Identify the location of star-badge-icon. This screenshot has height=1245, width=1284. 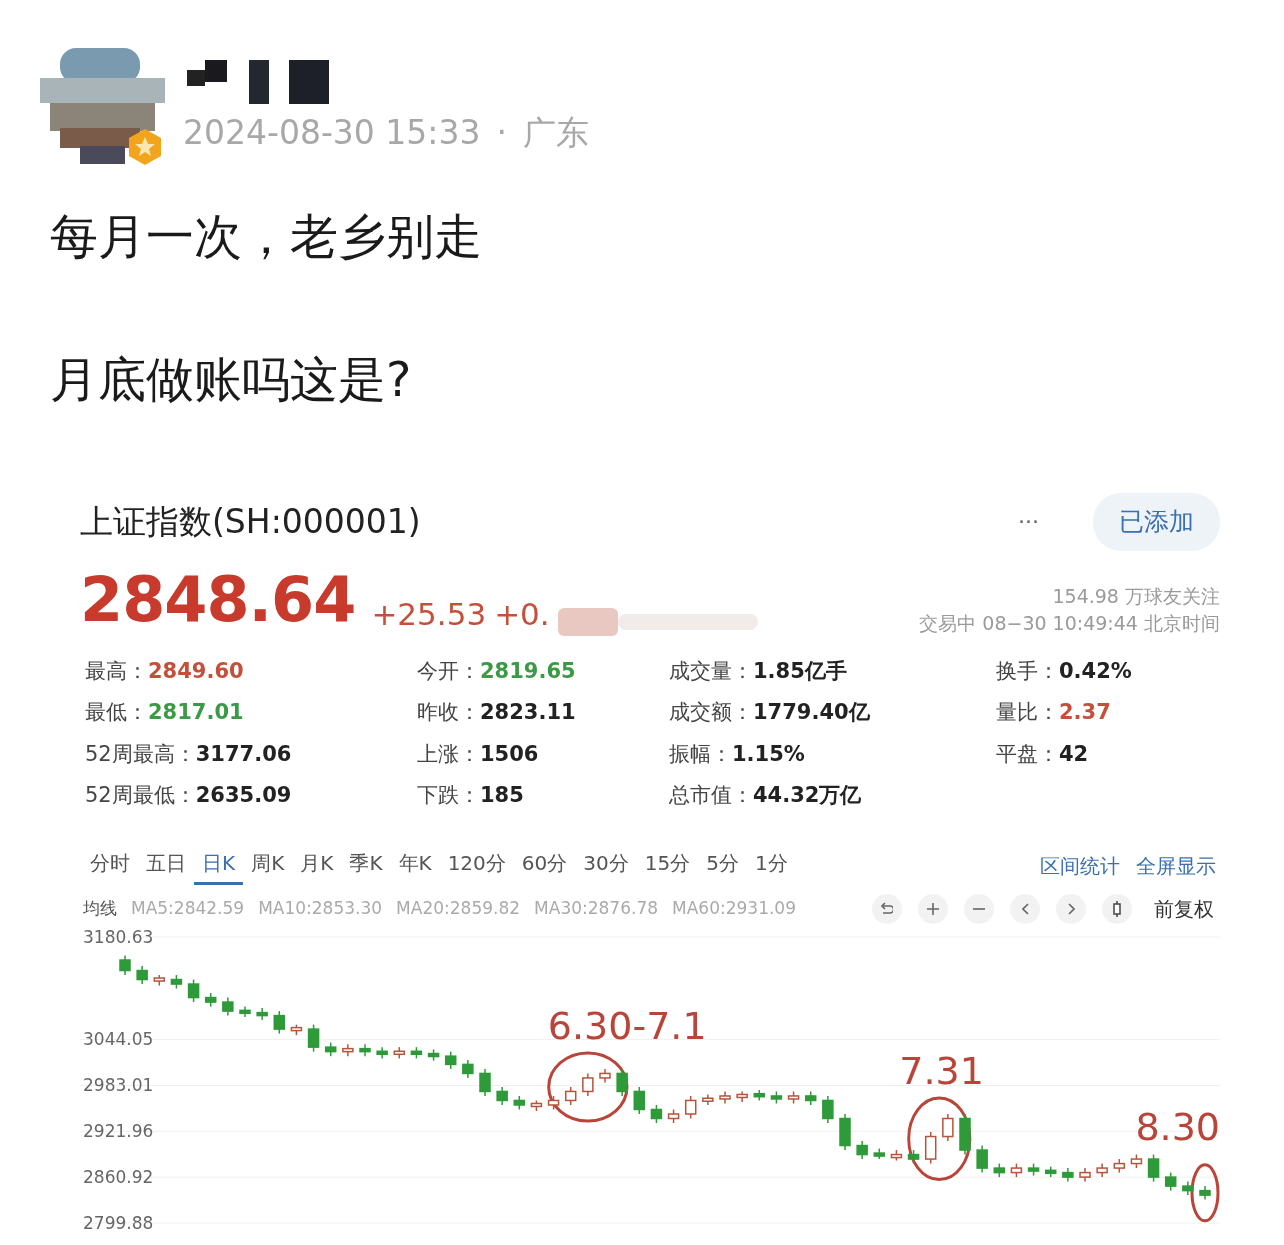
(145, 147).